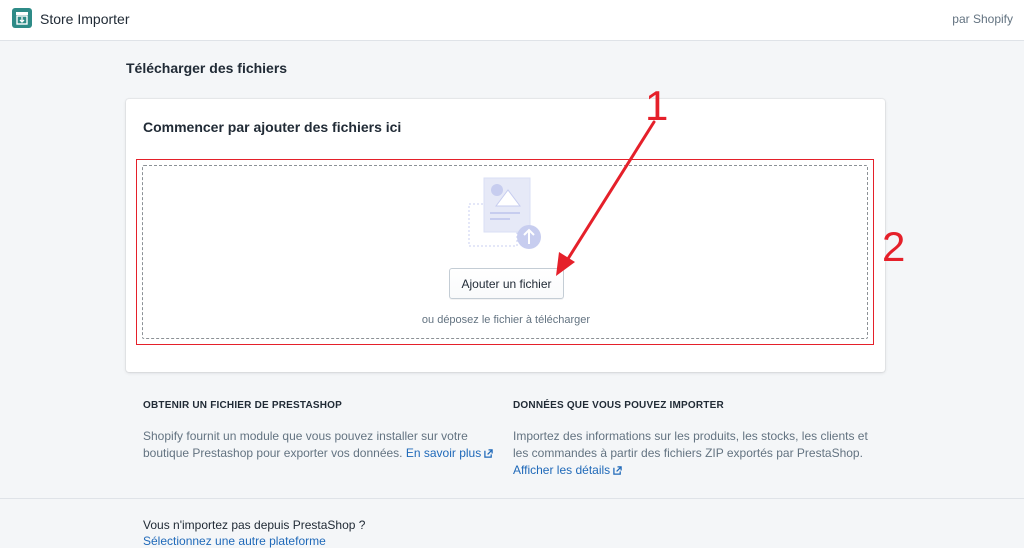 This screenshot has height=548, width=1024. I want to click on add-file-button: Ajouter un fichier, so click(506, 283).